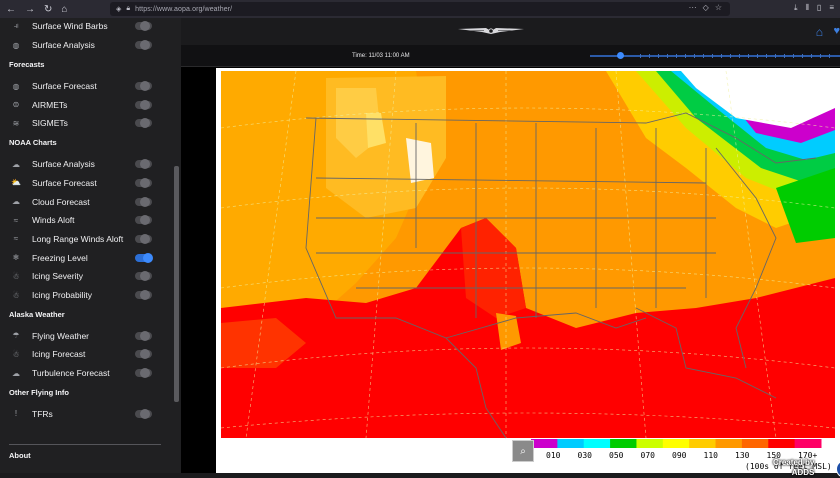 The image size is (840, 478). I want to click on menu-icon: ≡, so click(831, 8).